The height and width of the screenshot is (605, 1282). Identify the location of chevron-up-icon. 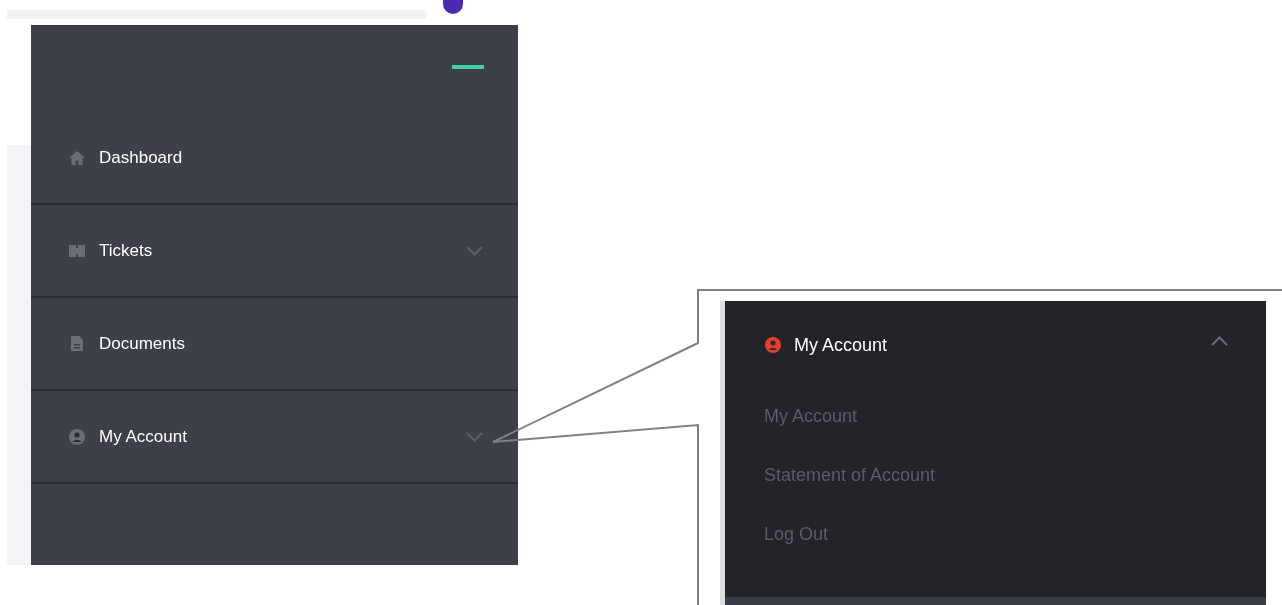
(1219, 341).